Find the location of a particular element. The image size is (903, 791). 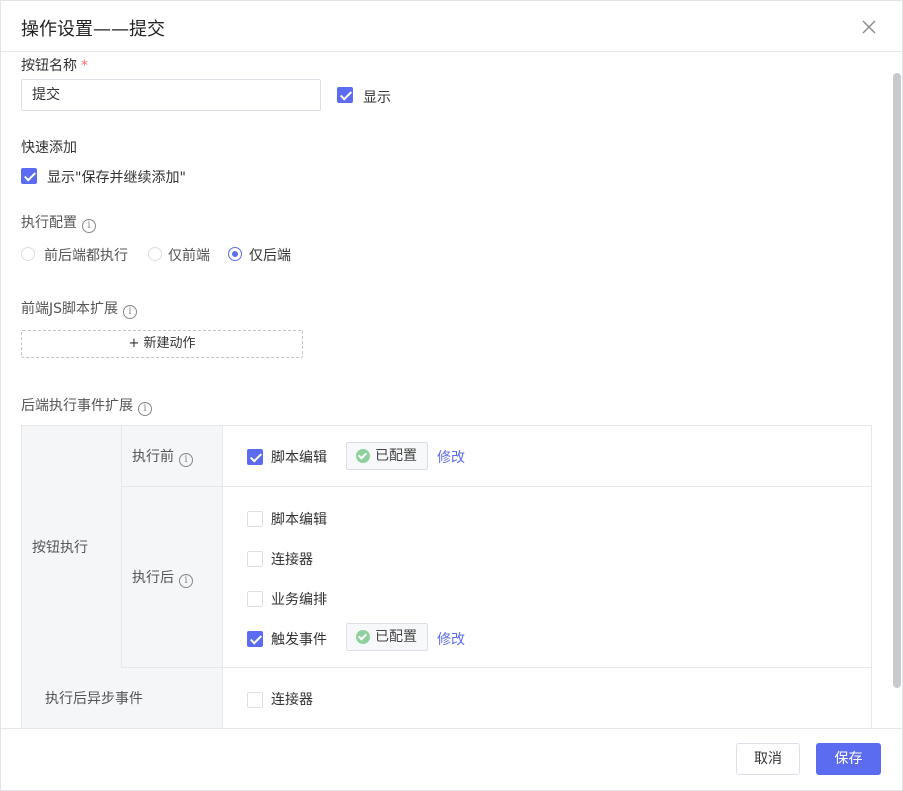

after-connector-checkbox is located at coordinates (255, 559).